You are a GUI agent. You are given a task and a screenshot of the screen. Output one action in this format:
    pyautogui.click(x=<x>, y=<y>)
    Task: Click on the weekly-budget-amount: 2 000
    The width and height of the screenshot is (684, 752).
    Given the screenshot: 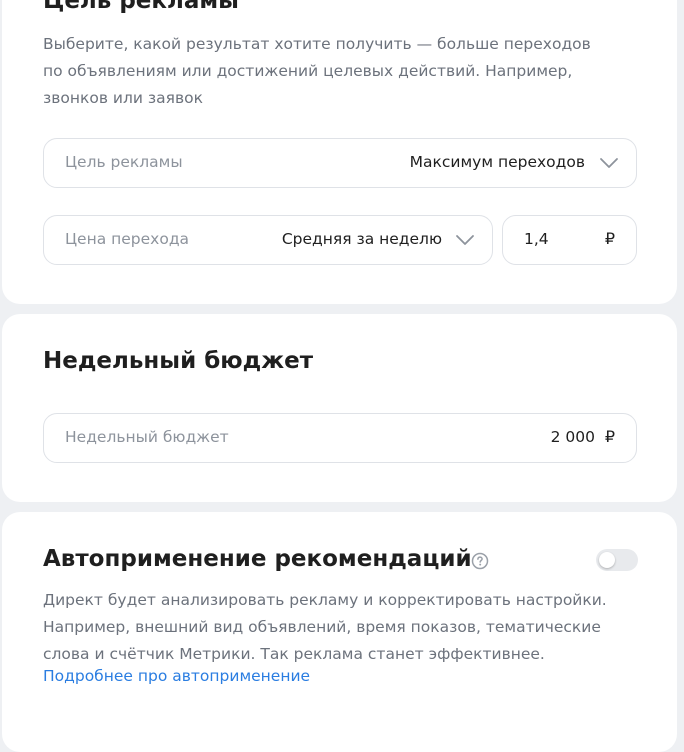 What is the action you would take?
    pyautogui.click(x=572, y=437)
    